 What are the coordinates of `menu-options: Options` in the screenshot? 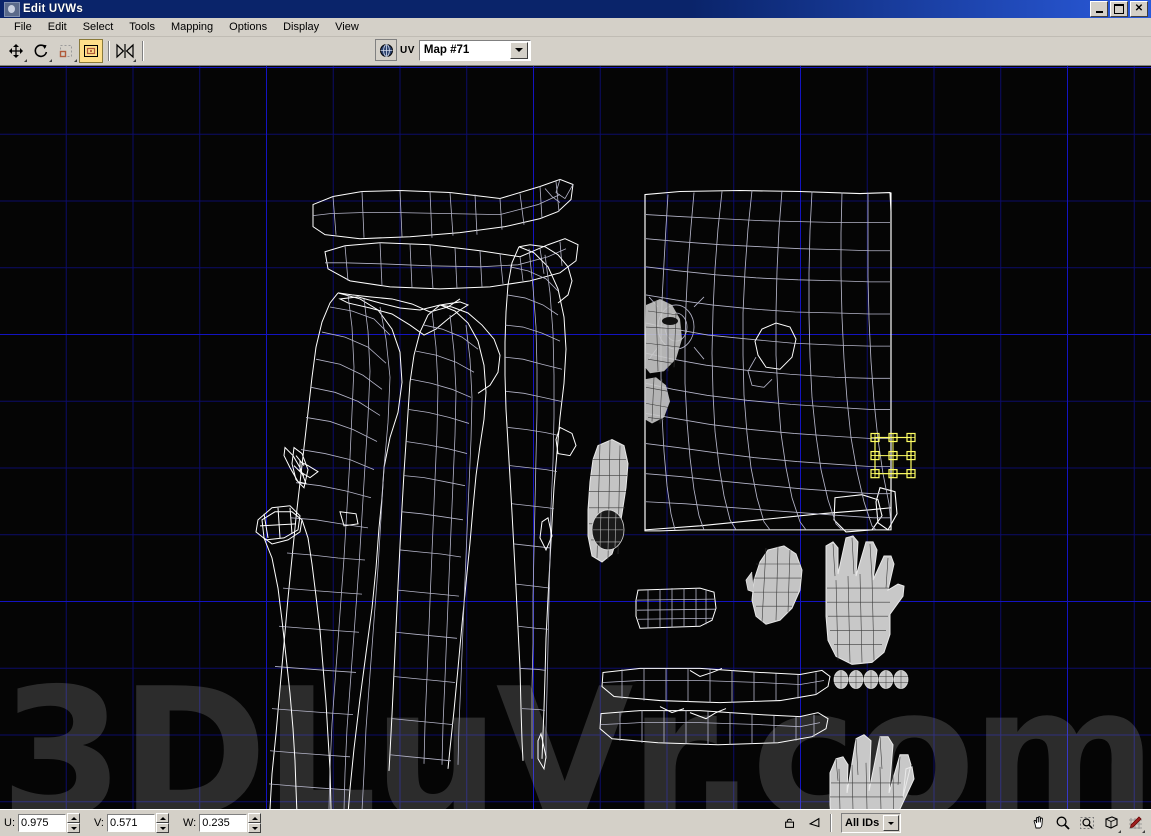 It's located at (248, 27).